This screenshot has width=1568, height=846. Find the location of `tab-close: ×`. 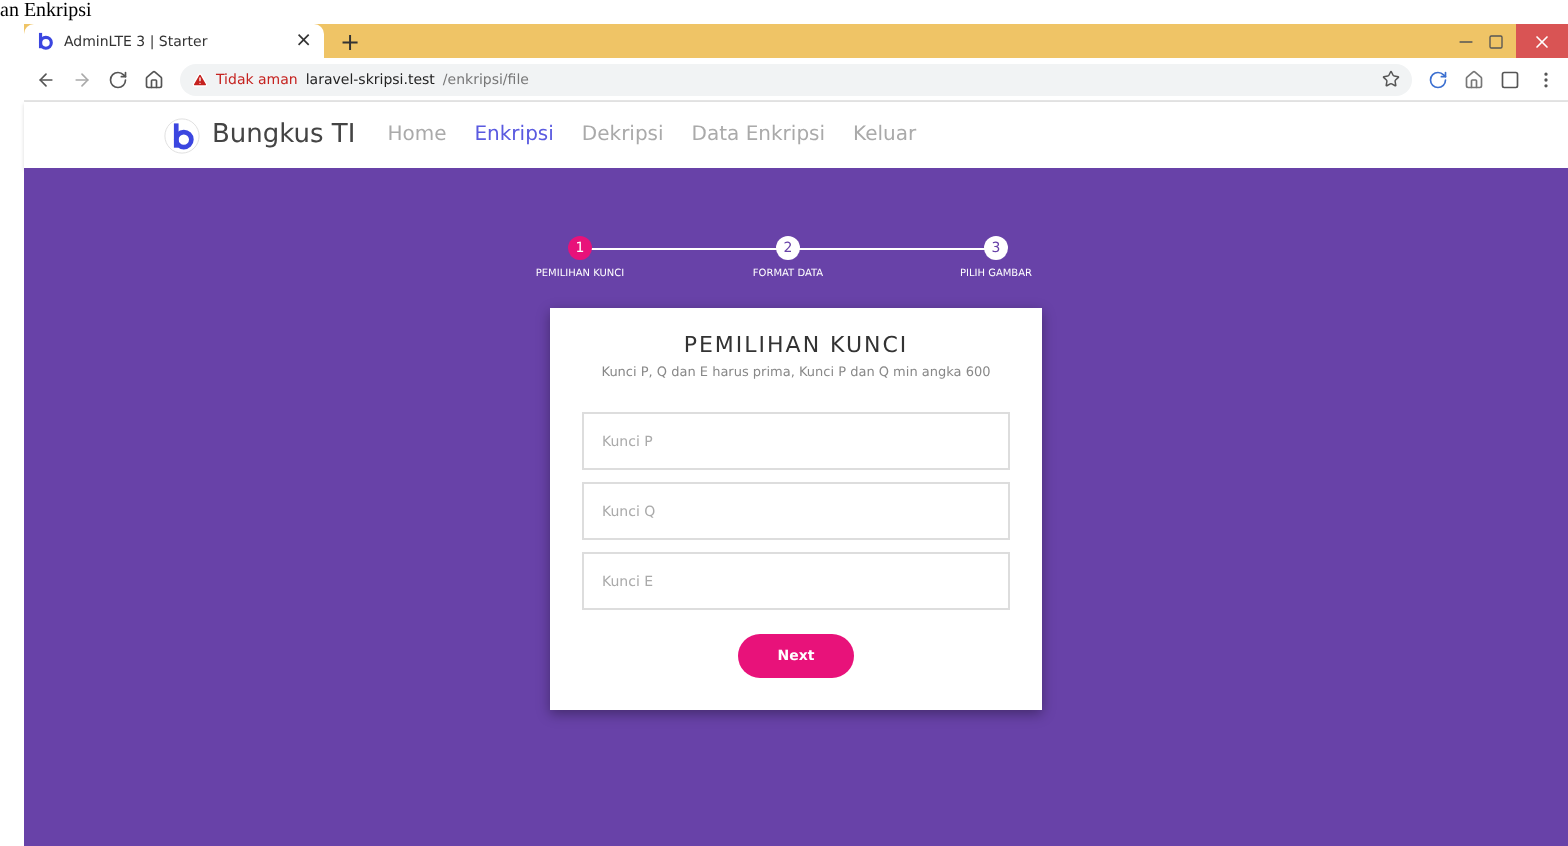

tab-close: × is located at coordinates (303, 41).